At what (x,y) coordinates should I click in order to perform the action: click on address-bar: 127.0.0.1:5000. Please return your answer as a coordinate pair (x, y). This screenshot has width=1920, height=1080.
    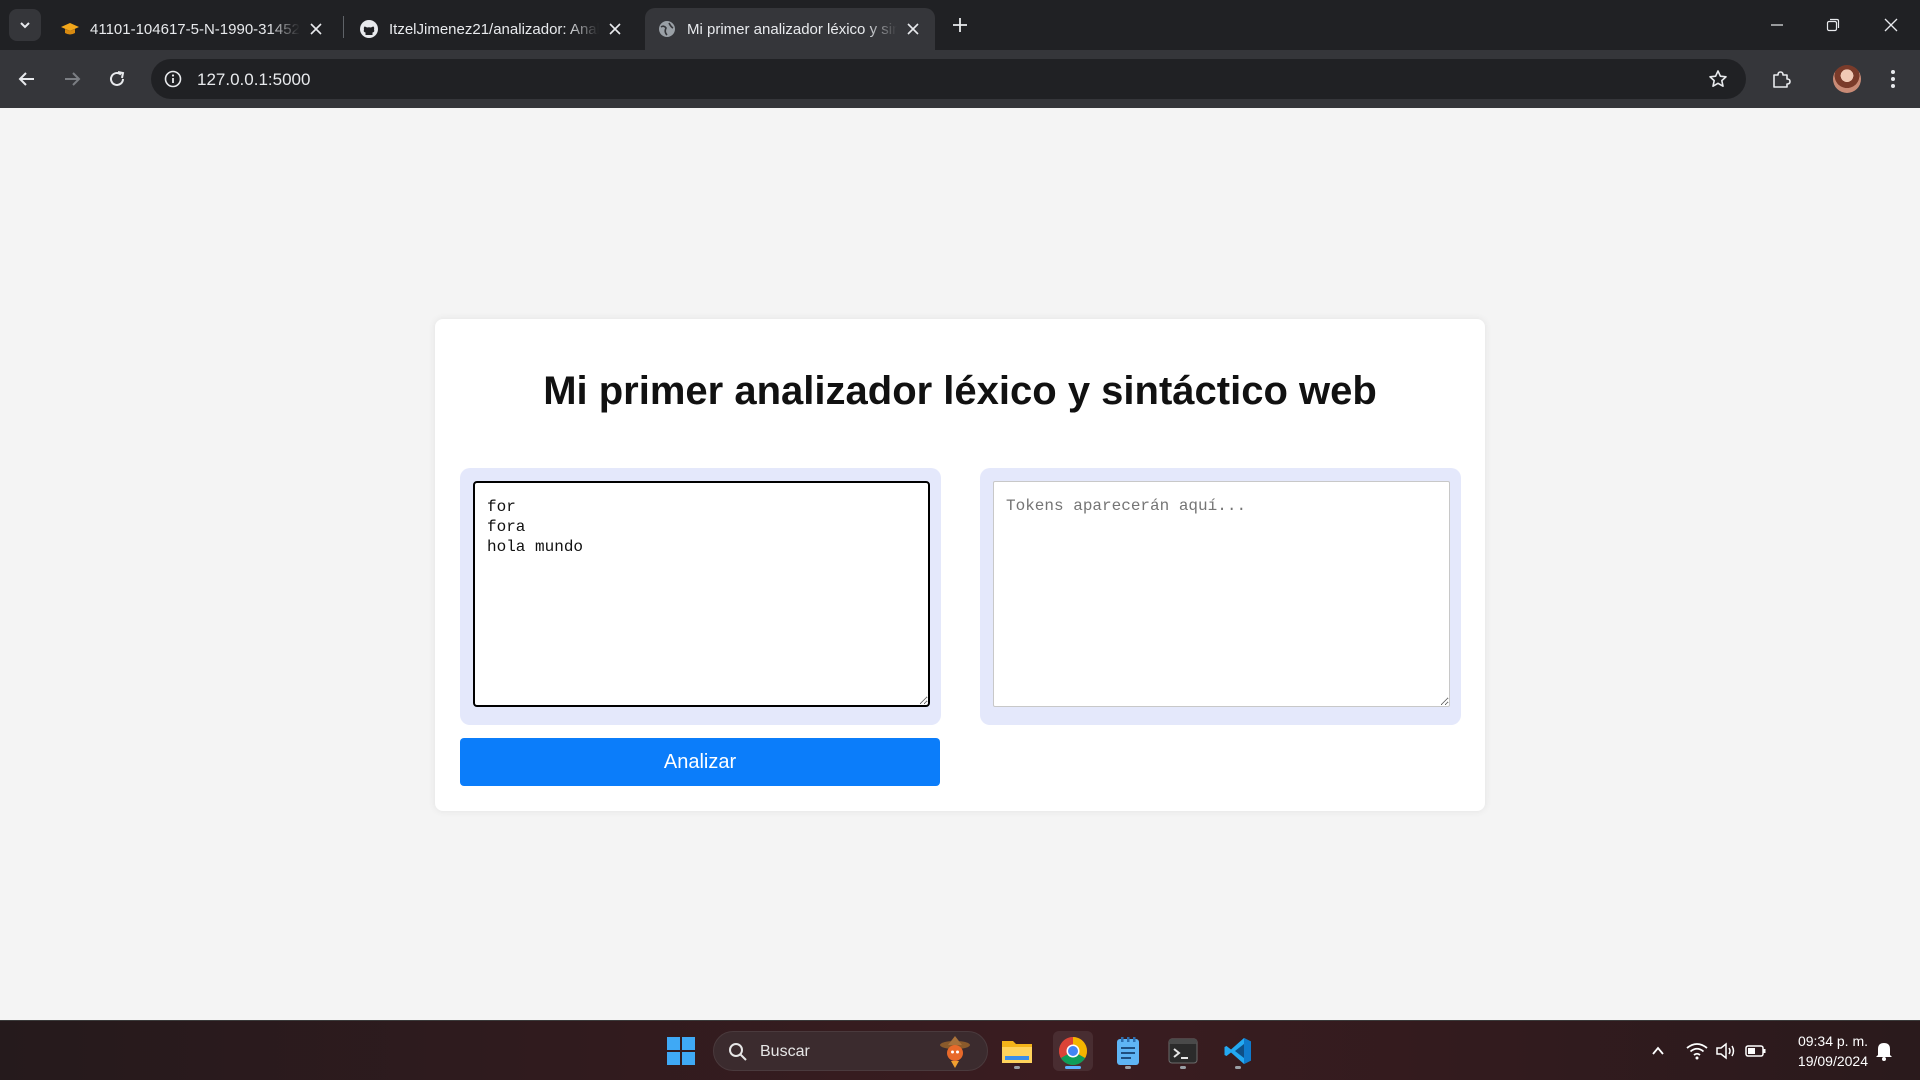
    Looking at the image, I should click on (948, 79).